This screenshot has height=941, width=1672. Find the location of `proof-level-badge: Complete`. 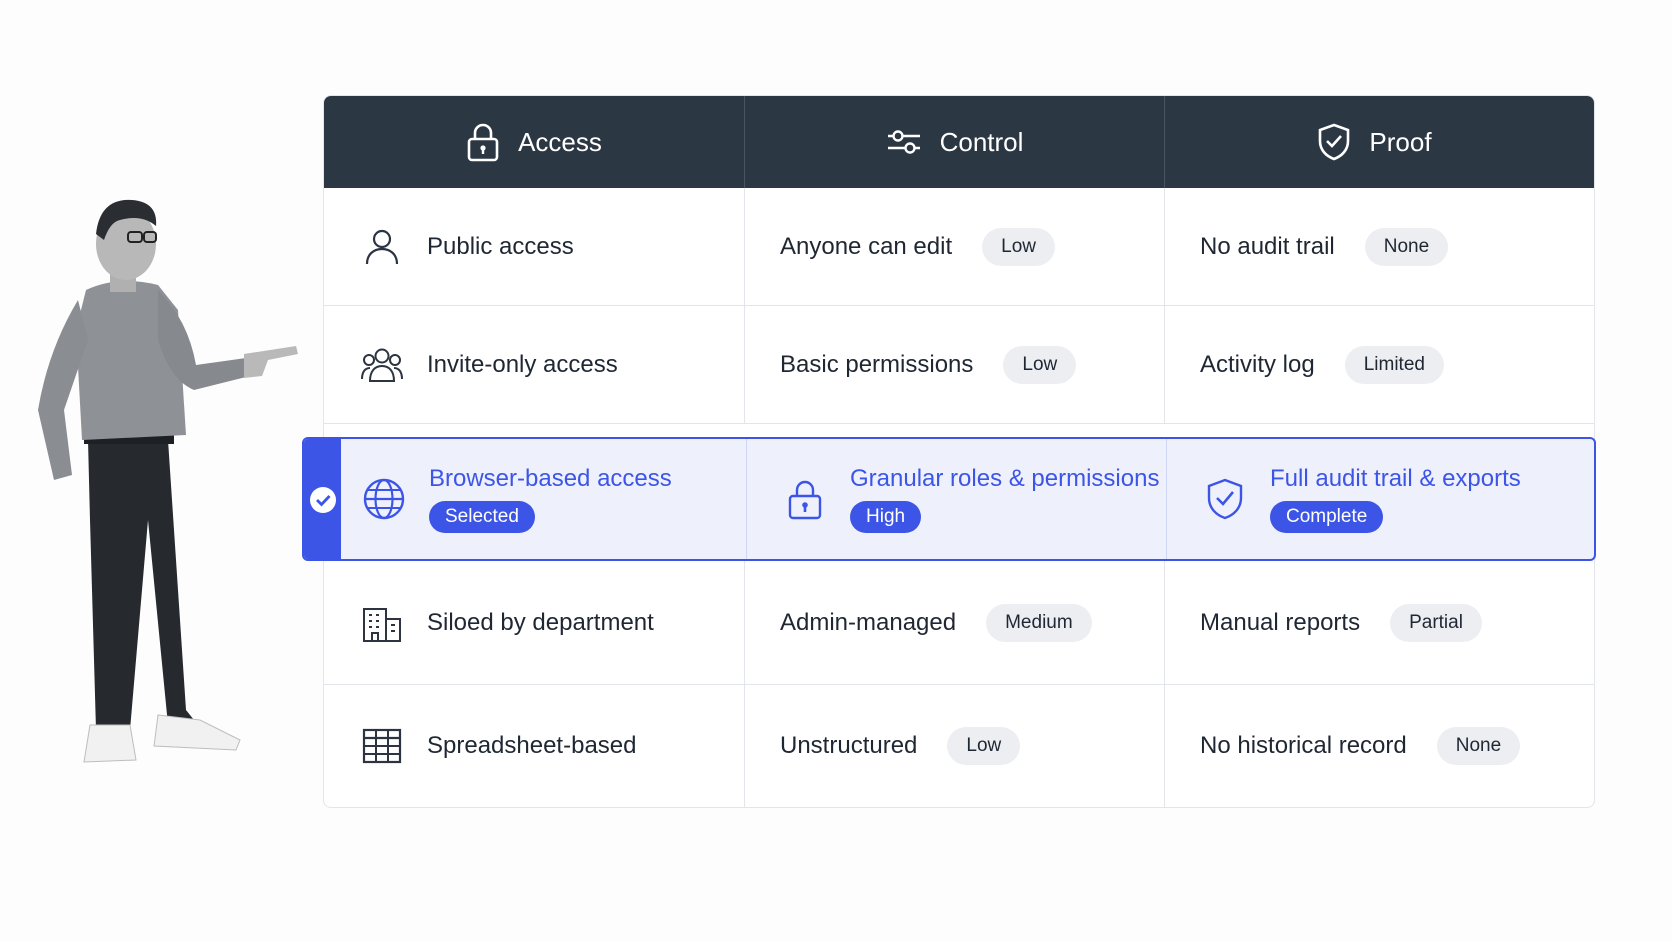

proof-level-badge: Complete is located at coordinates (1327, 517).